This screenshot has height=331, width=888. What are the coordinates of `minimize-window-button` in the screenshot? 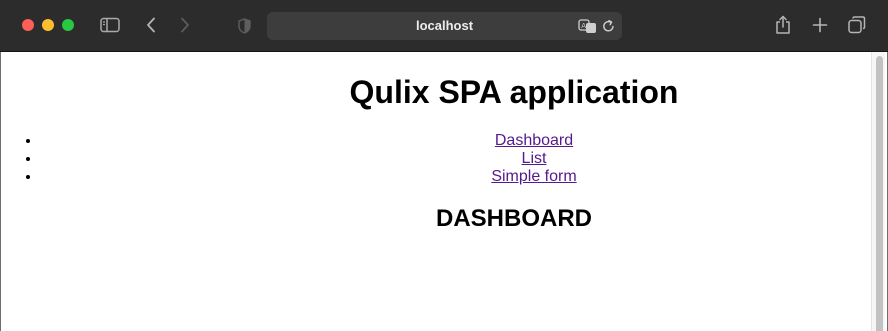 It's located at (48, 25).